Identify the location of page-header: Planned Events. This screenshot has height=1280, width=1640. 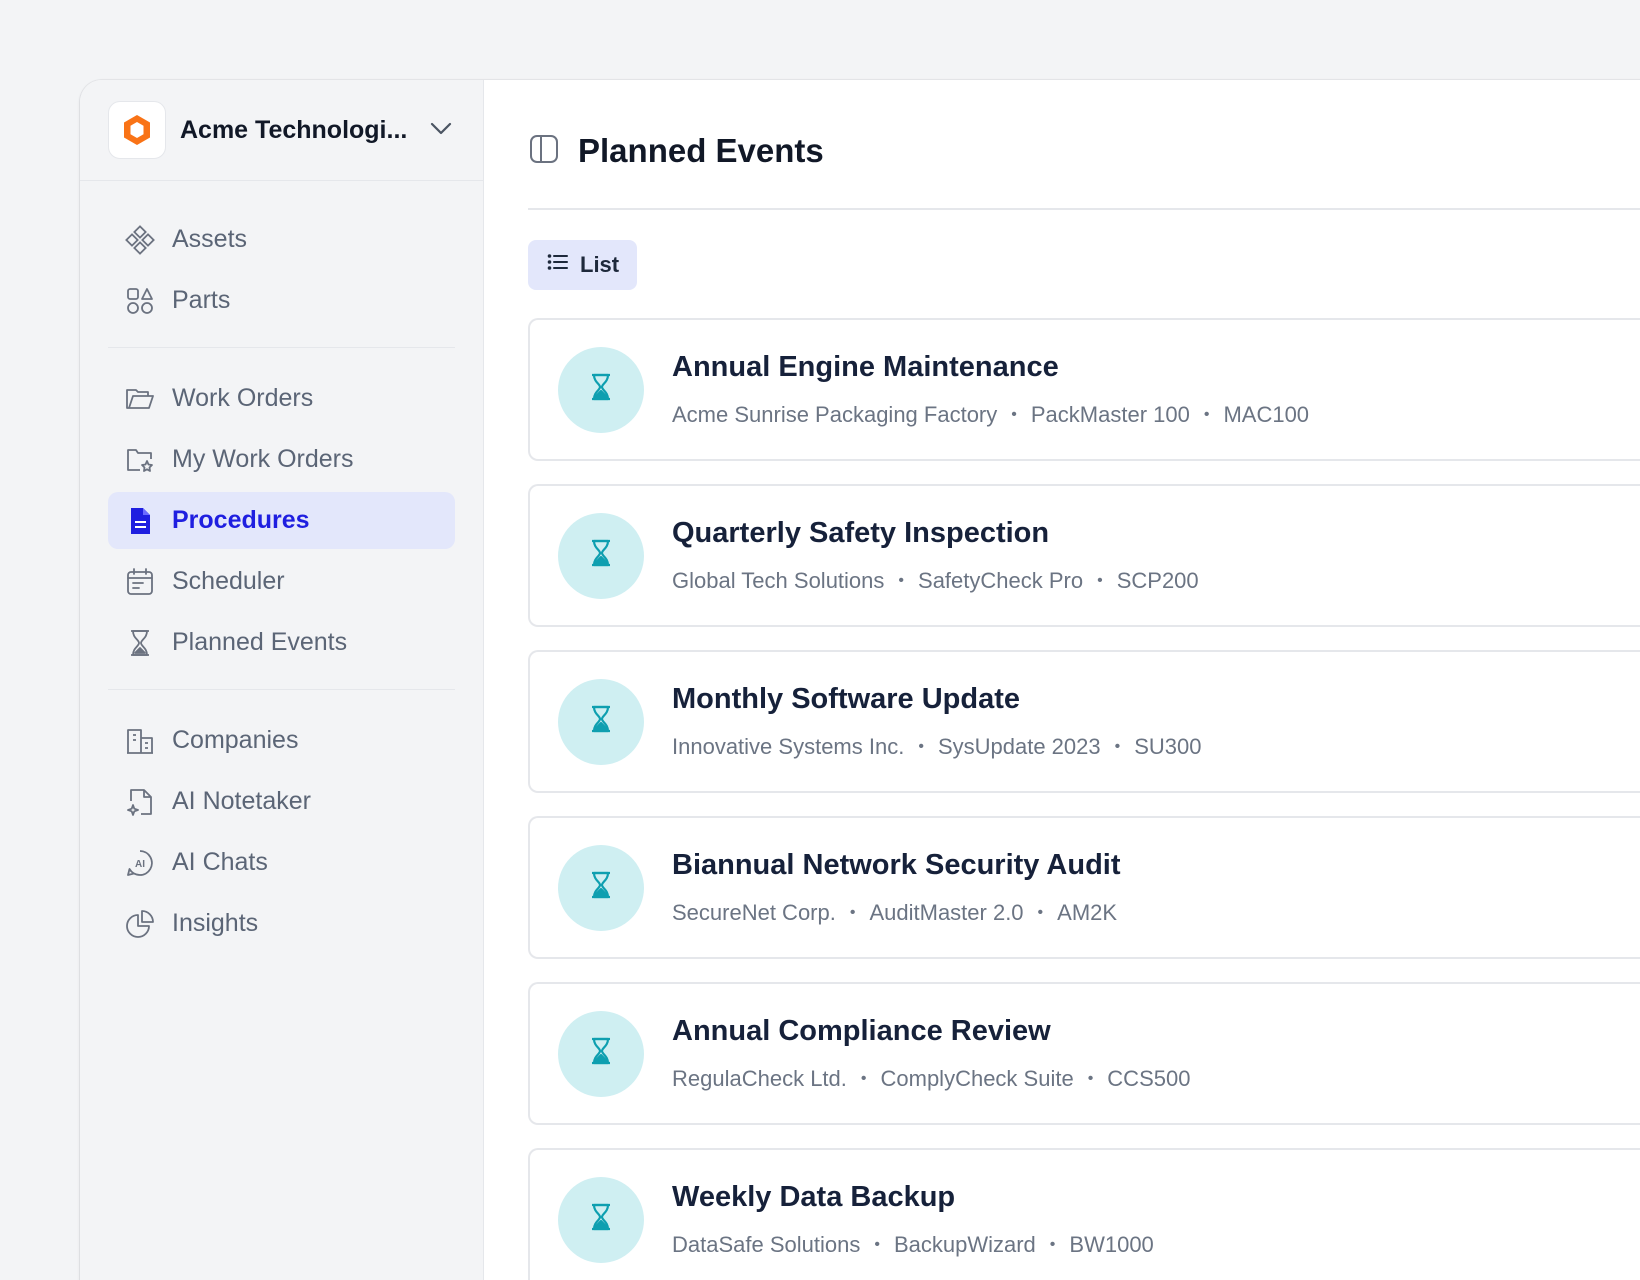
(1084, 145).